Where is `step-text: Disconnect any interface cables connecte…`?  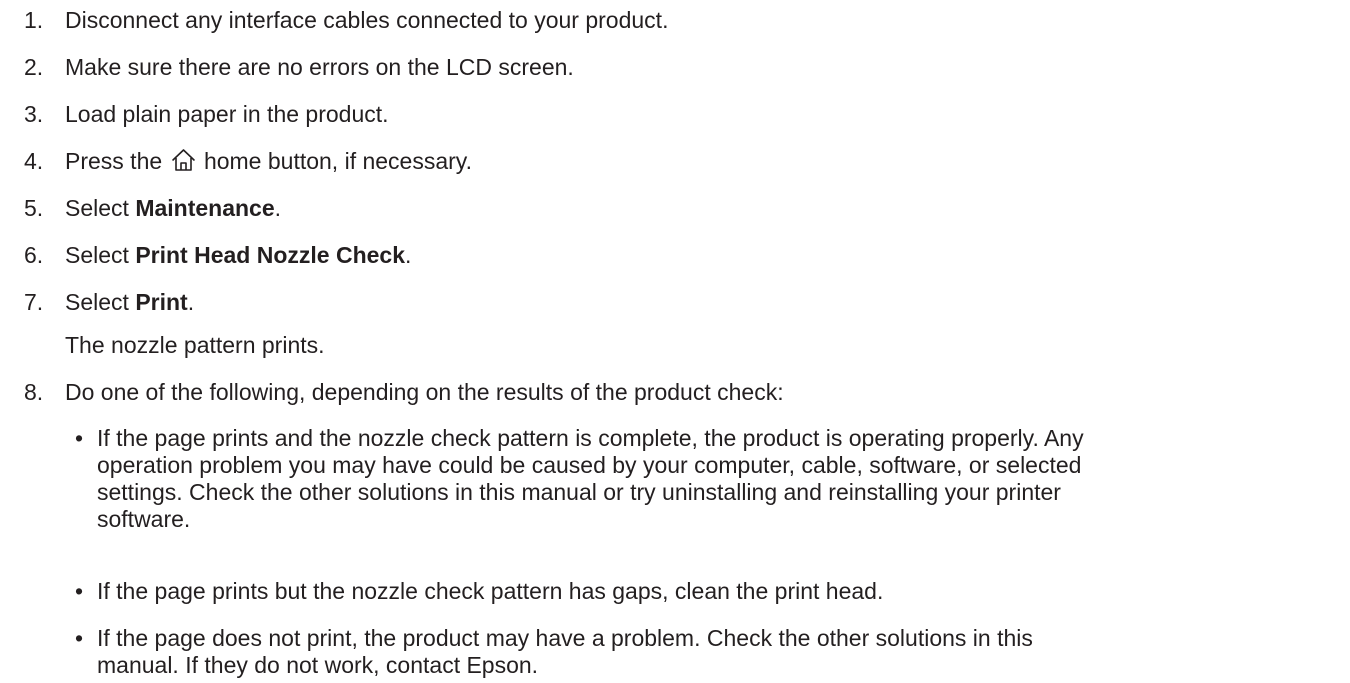 step-text: Disconnect any interface cables connecte… is located at coordinates (367, 20).